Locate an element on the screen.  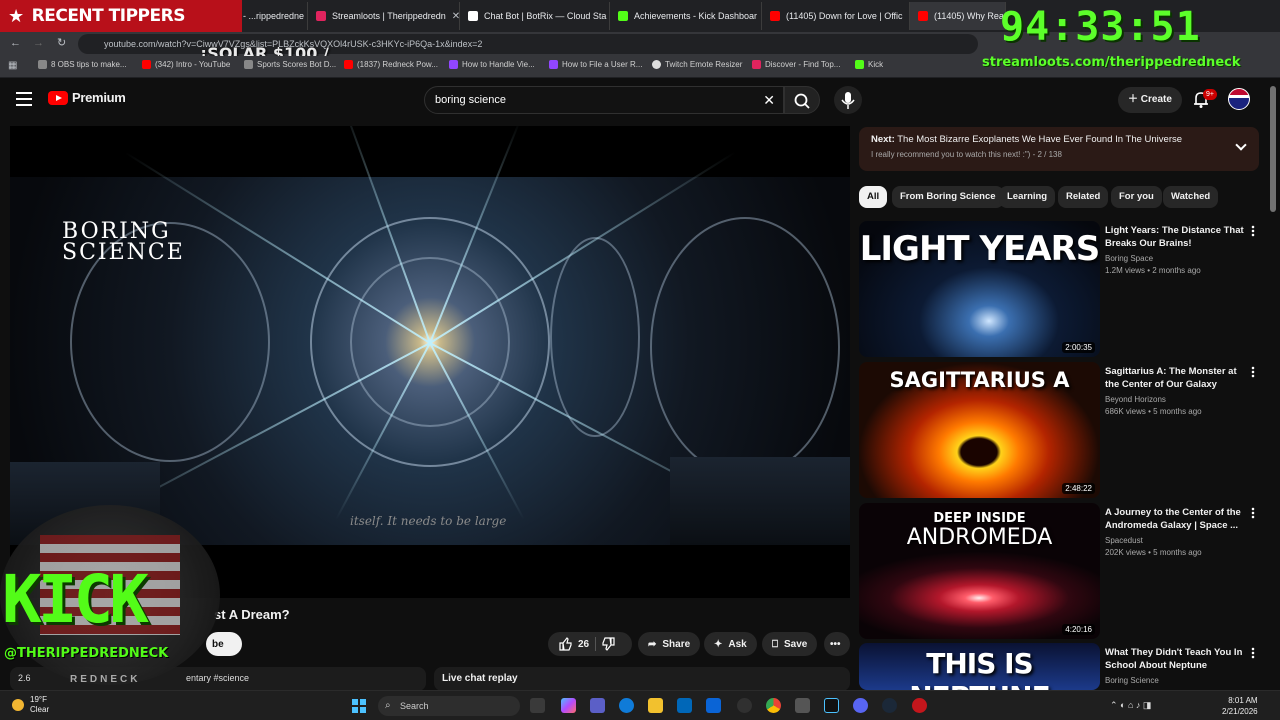
tab-label: Achievements - Kick Dashboar is located at coordinates (696, 16).